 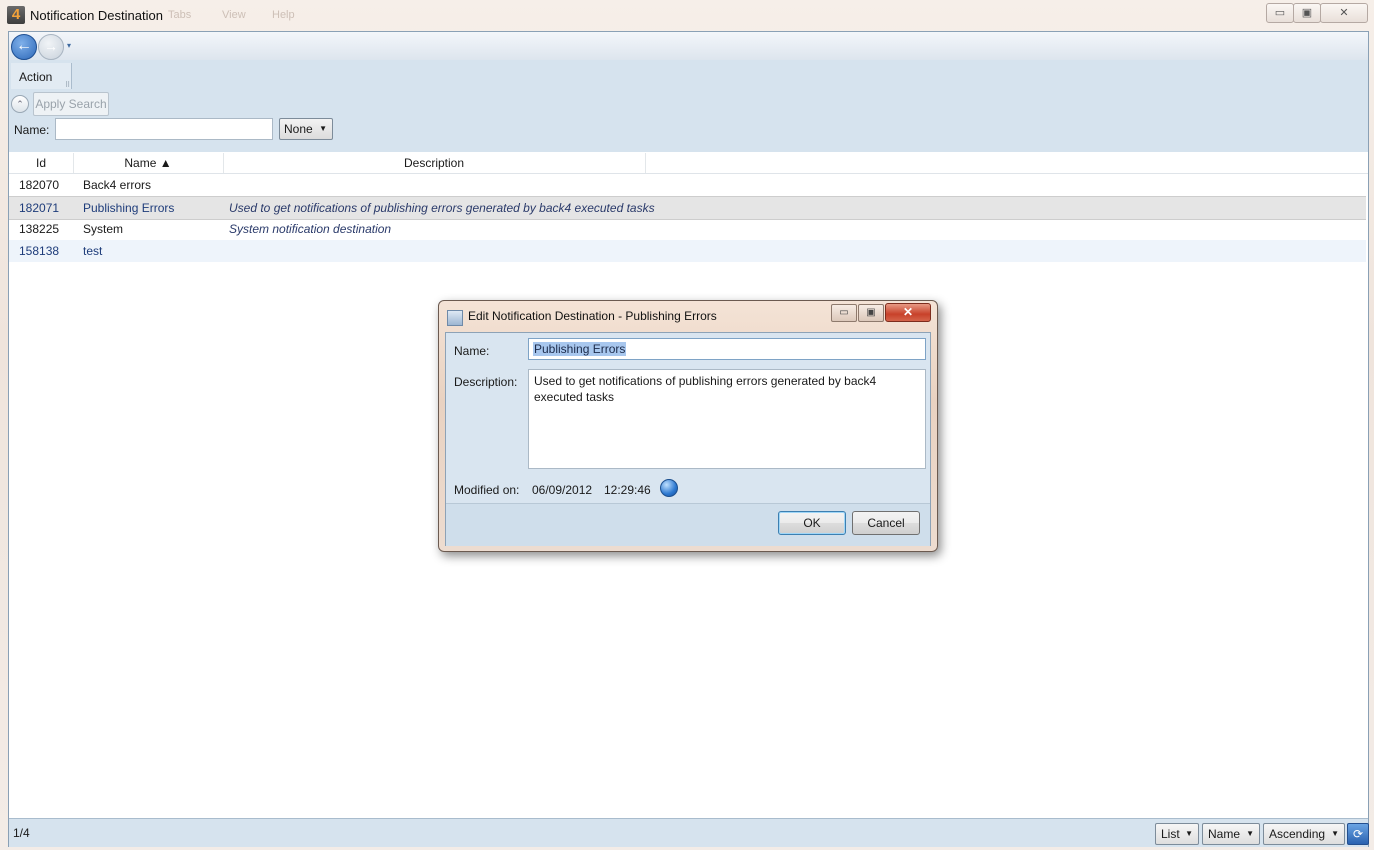 What do you see at coordinates (69, 45) in the screenshot?
I see `history-dropdown-icon: ▾` at bounding box center [69, 45].